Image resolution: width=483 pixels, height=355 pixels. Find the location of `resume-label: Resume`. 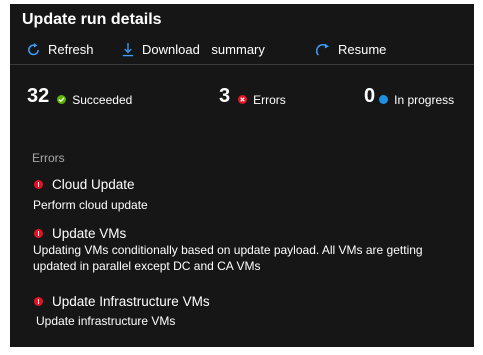

resume-label: Resume is located at coordinates (362, 49).